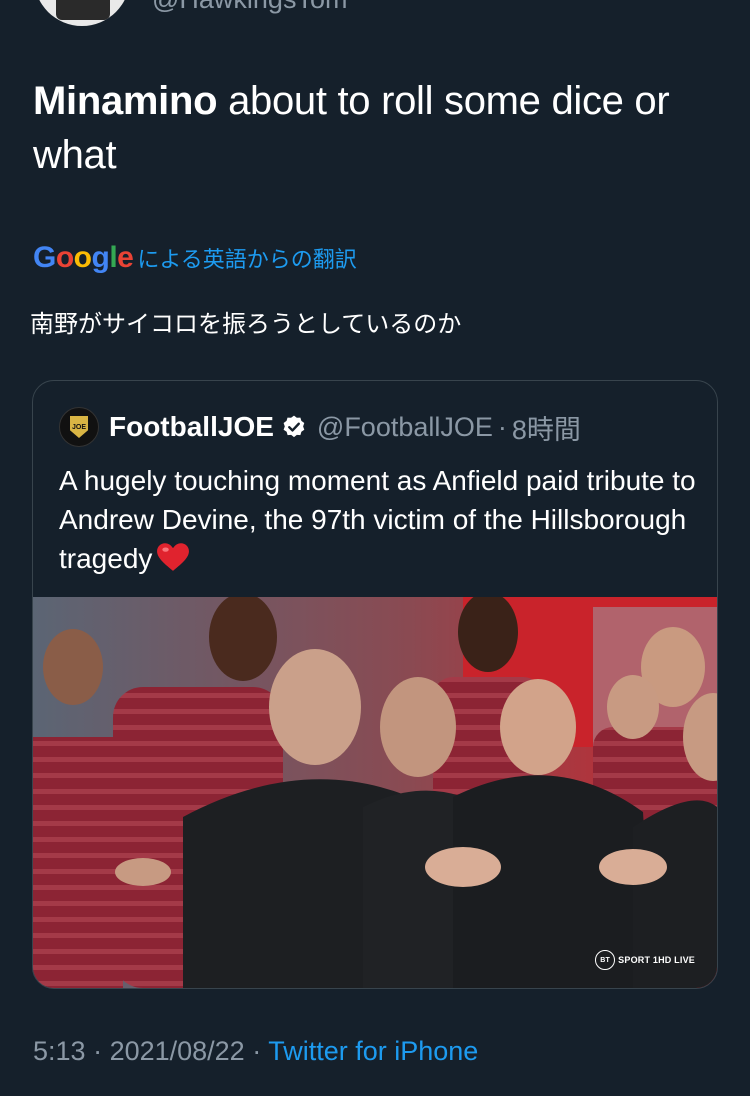 The image size is (750, 1096). I want to click on author-handle: @HawkingsTom, so click(249, 7).